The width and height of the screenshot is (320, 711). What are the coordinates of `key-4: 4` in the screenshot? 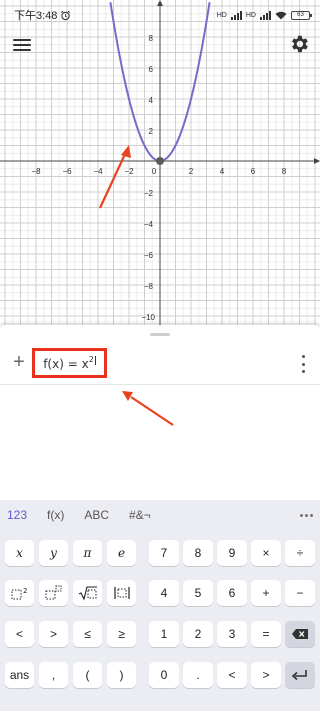 It's located at (164, 593).